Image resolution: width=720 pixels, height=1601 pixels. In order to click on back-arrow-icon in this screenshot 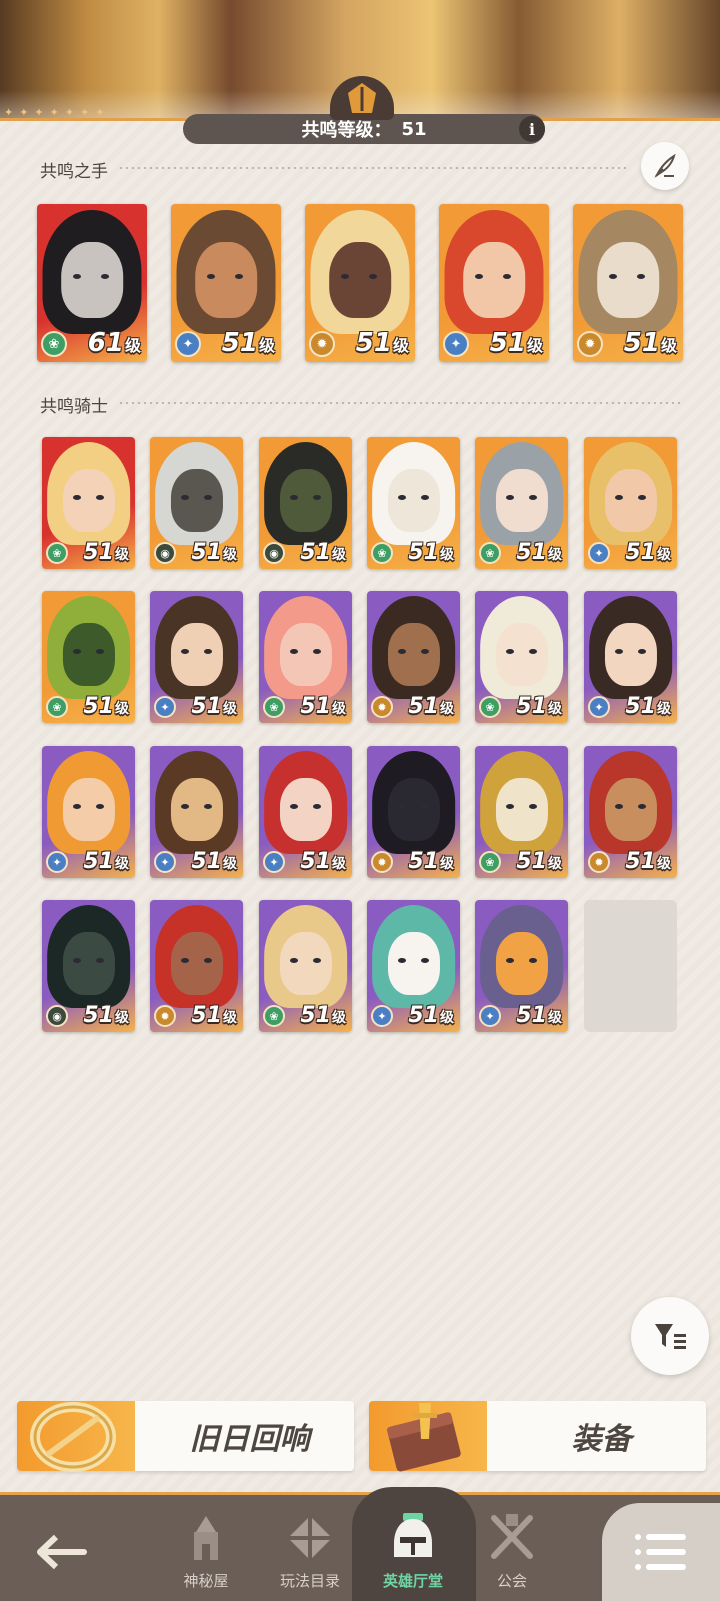, I will do `click(62, 1552)`.